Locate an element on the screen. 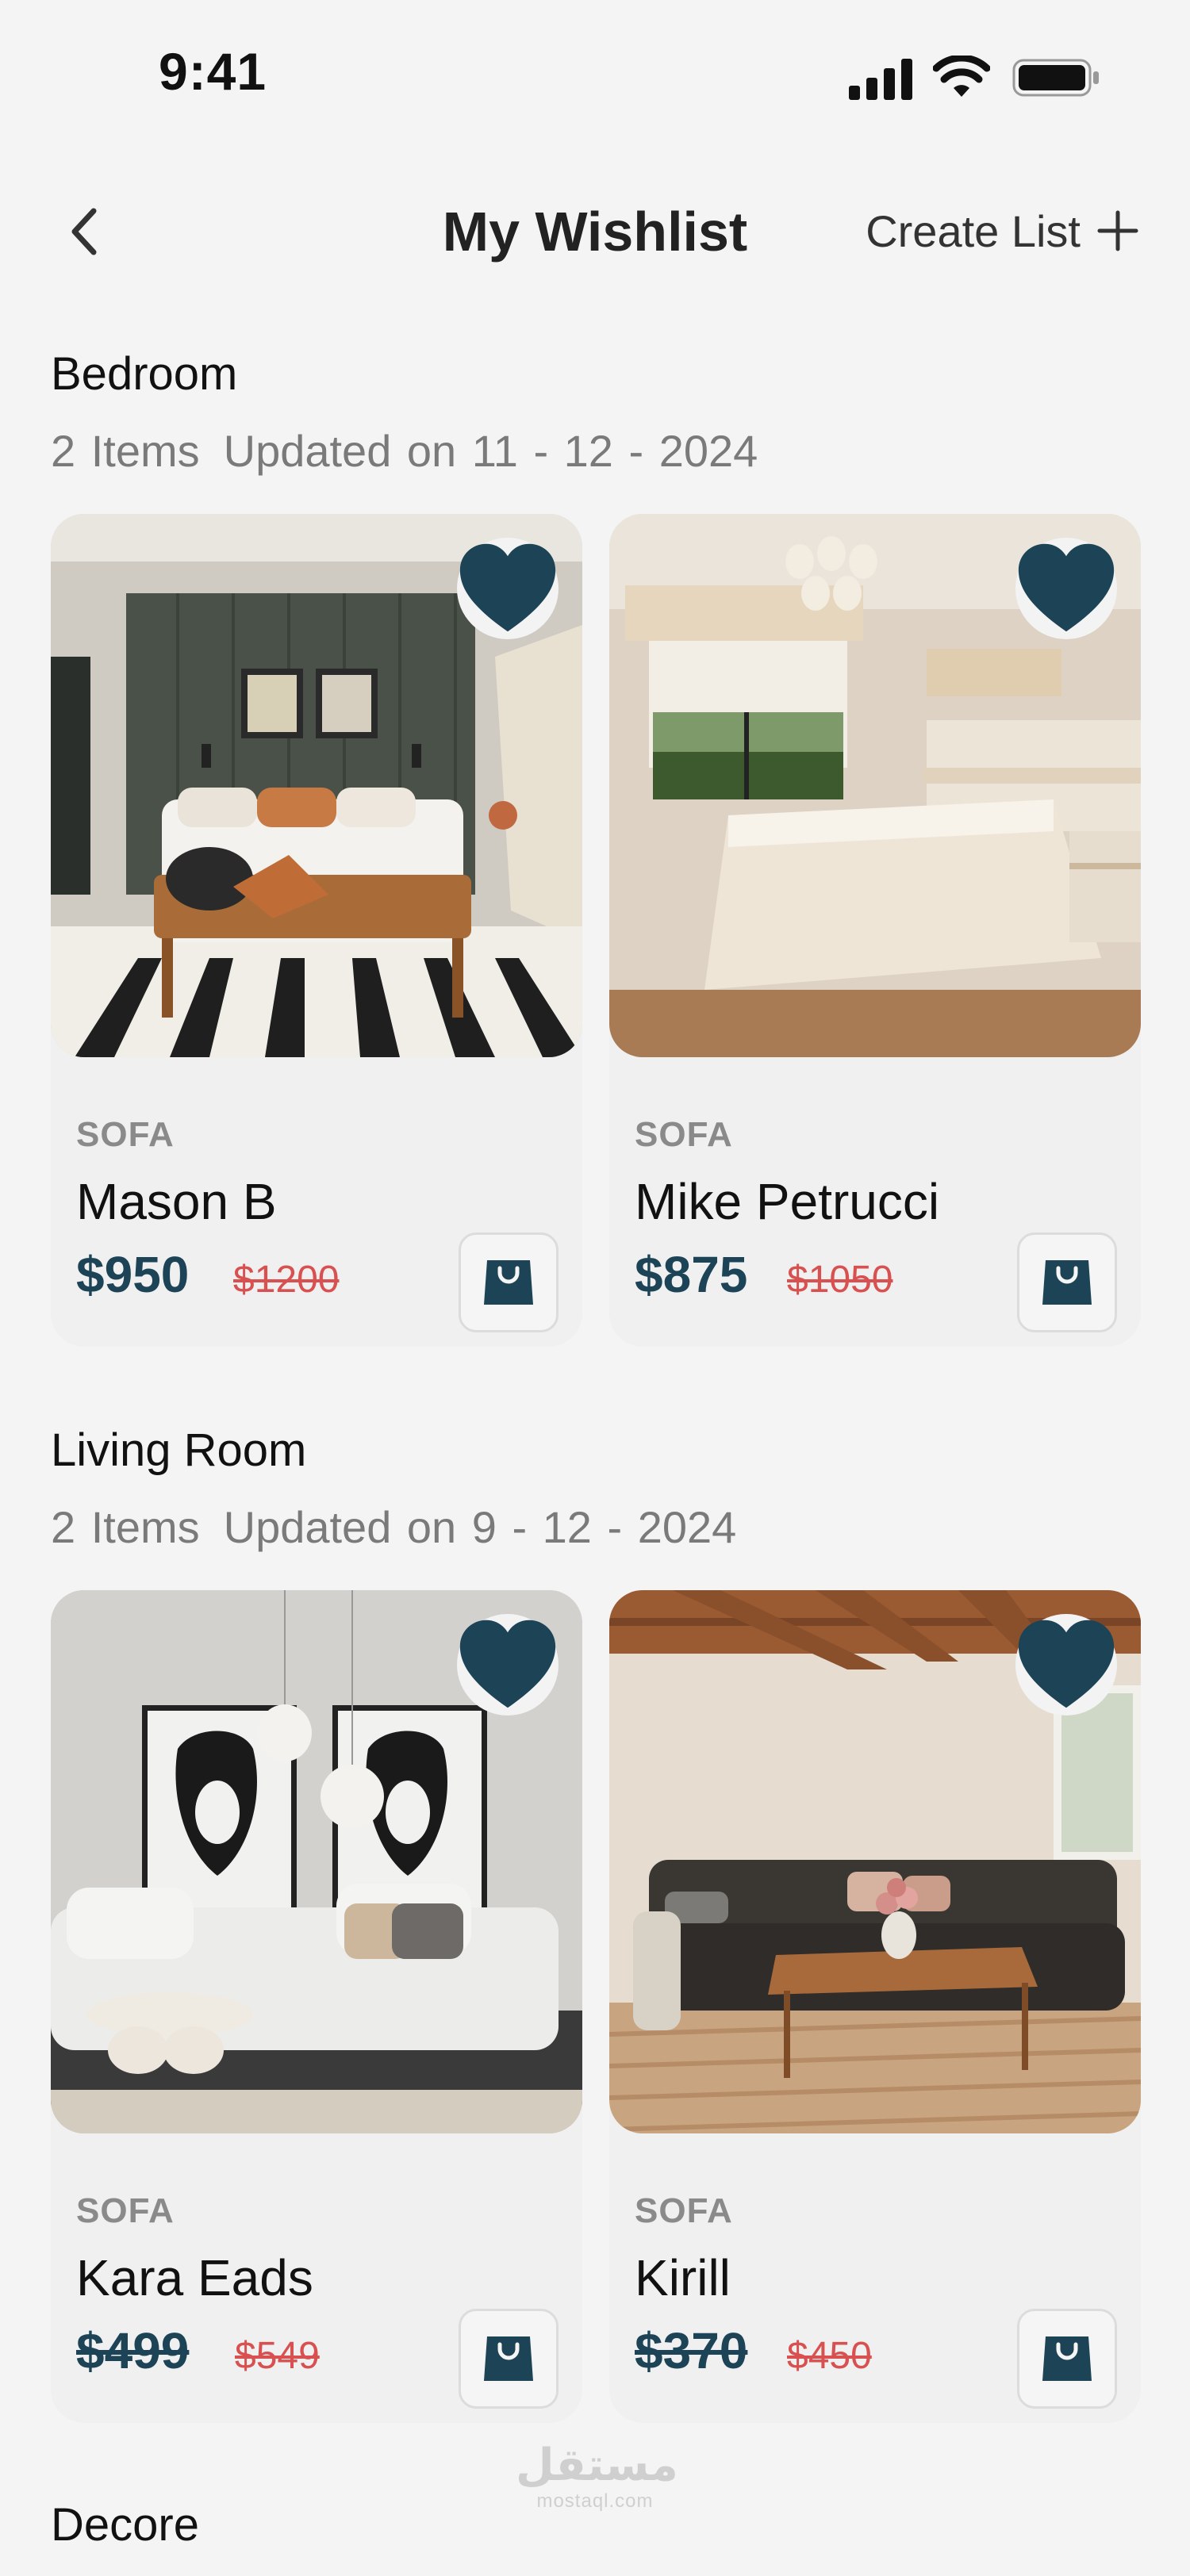 This screenshot has height=2576, width=1190. product-card-mike-petrucci: SOFA Mike Petrucci $875 $1050 is located at coordinates (875, 931).